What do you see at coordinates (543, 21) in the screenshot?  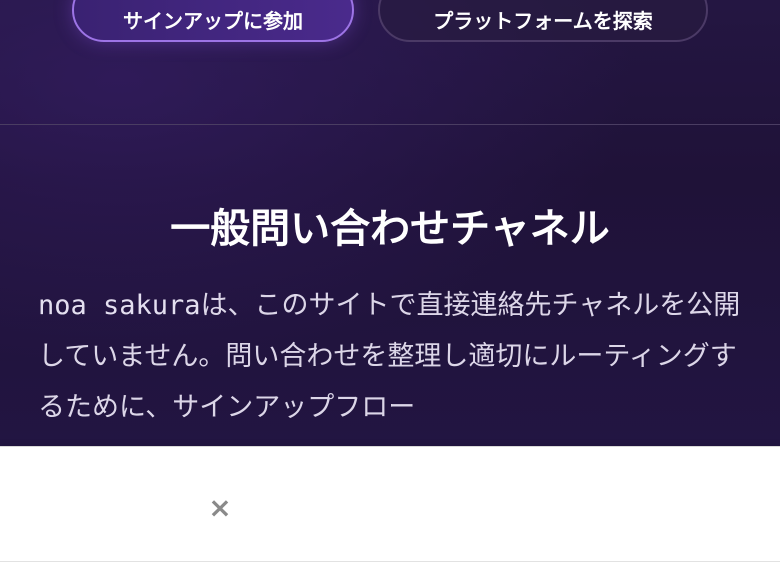 I see `explore-platform-button: プラットフォームを探索` at bounding box center [543, 21].